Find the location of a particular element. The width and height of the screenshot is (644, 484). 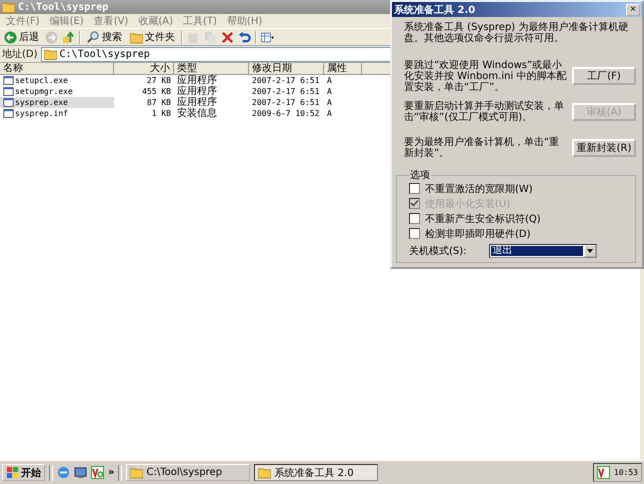

checkbox-label: 检测非即插即用硬件(D) is located at coordinates (478, 234).